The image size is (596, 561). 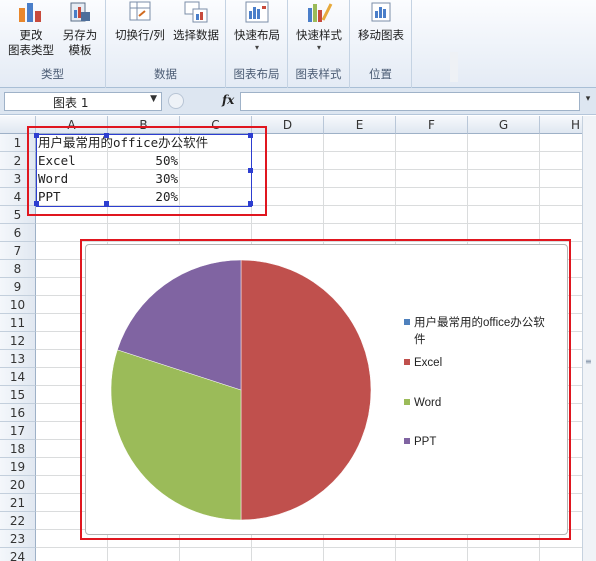 I want to click on cancel-circle-icon, so click(x=176, y=101).